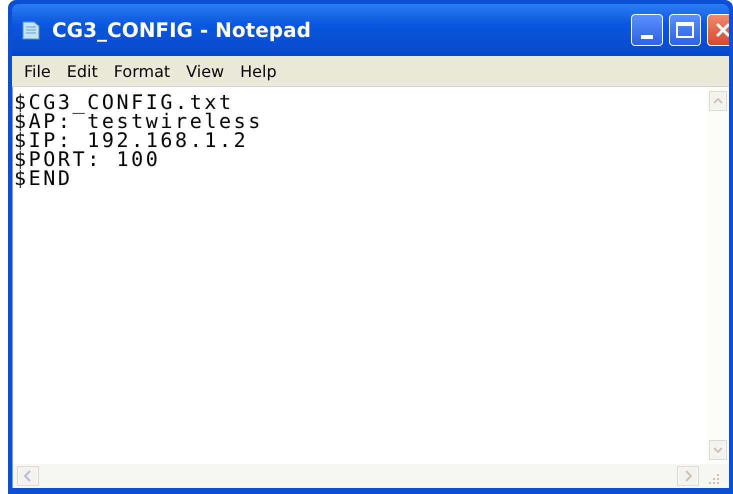 Image resolution: width=733 pixels, height=494 pixels. I want to click on text-line: $IP: 192.168.1.2, so click(131, 140).